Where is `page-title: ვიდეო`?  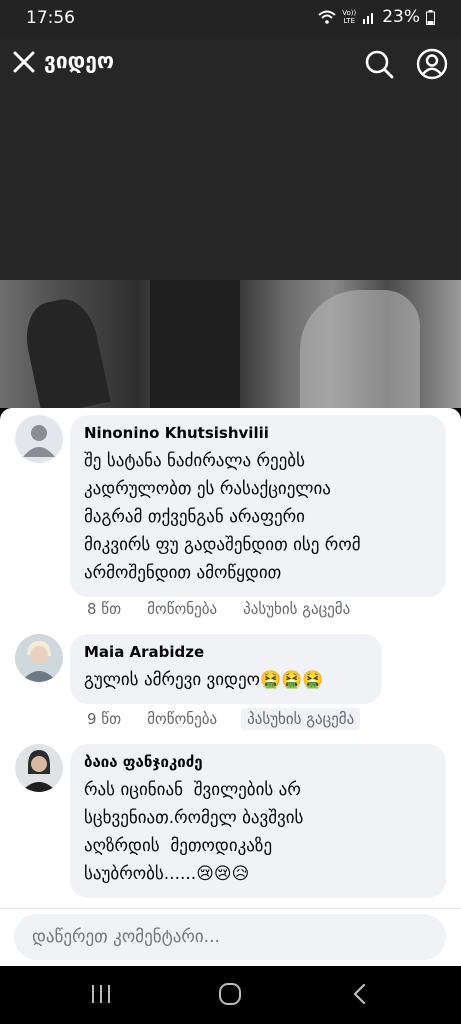 page-title: ვიდეო is located at coordinates (79, 61).